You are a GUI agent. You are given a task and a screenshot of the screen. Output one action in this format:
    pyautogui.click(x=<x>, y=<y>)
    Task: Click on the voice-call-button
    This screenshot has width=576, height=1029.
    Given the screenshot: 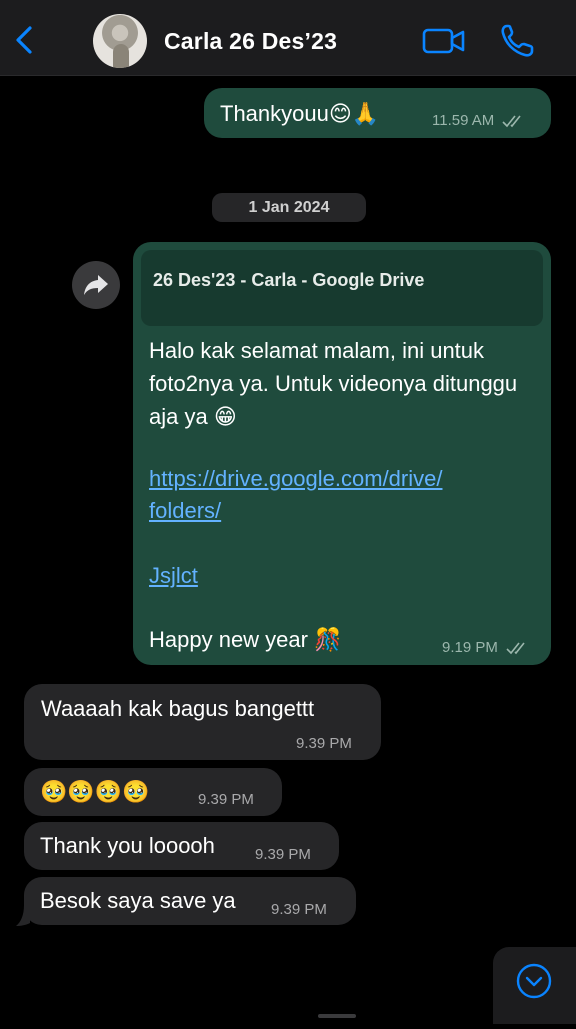 What is the action you would take?
    pyautogui.click(x=517, y=41)
    